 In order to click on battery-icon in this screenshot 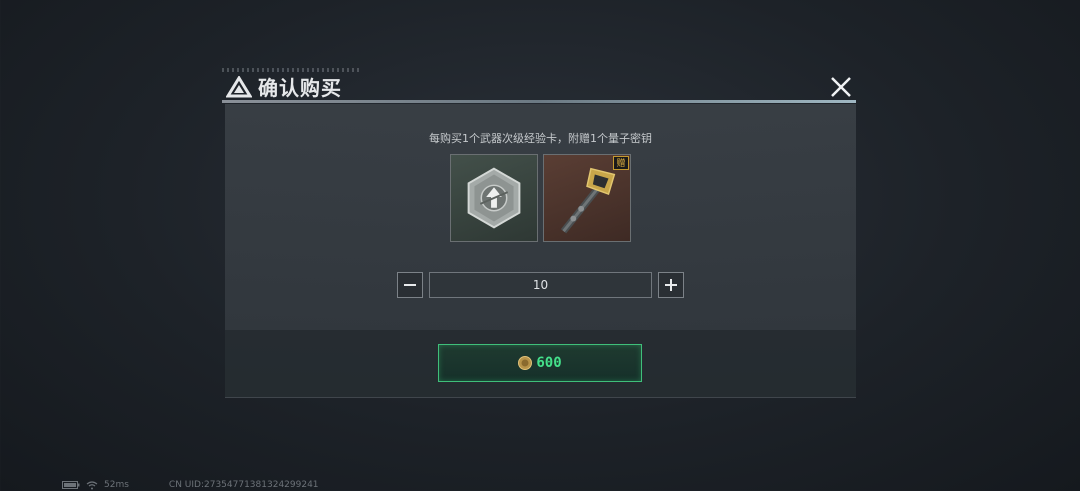, I will do `click(71, 485)`.